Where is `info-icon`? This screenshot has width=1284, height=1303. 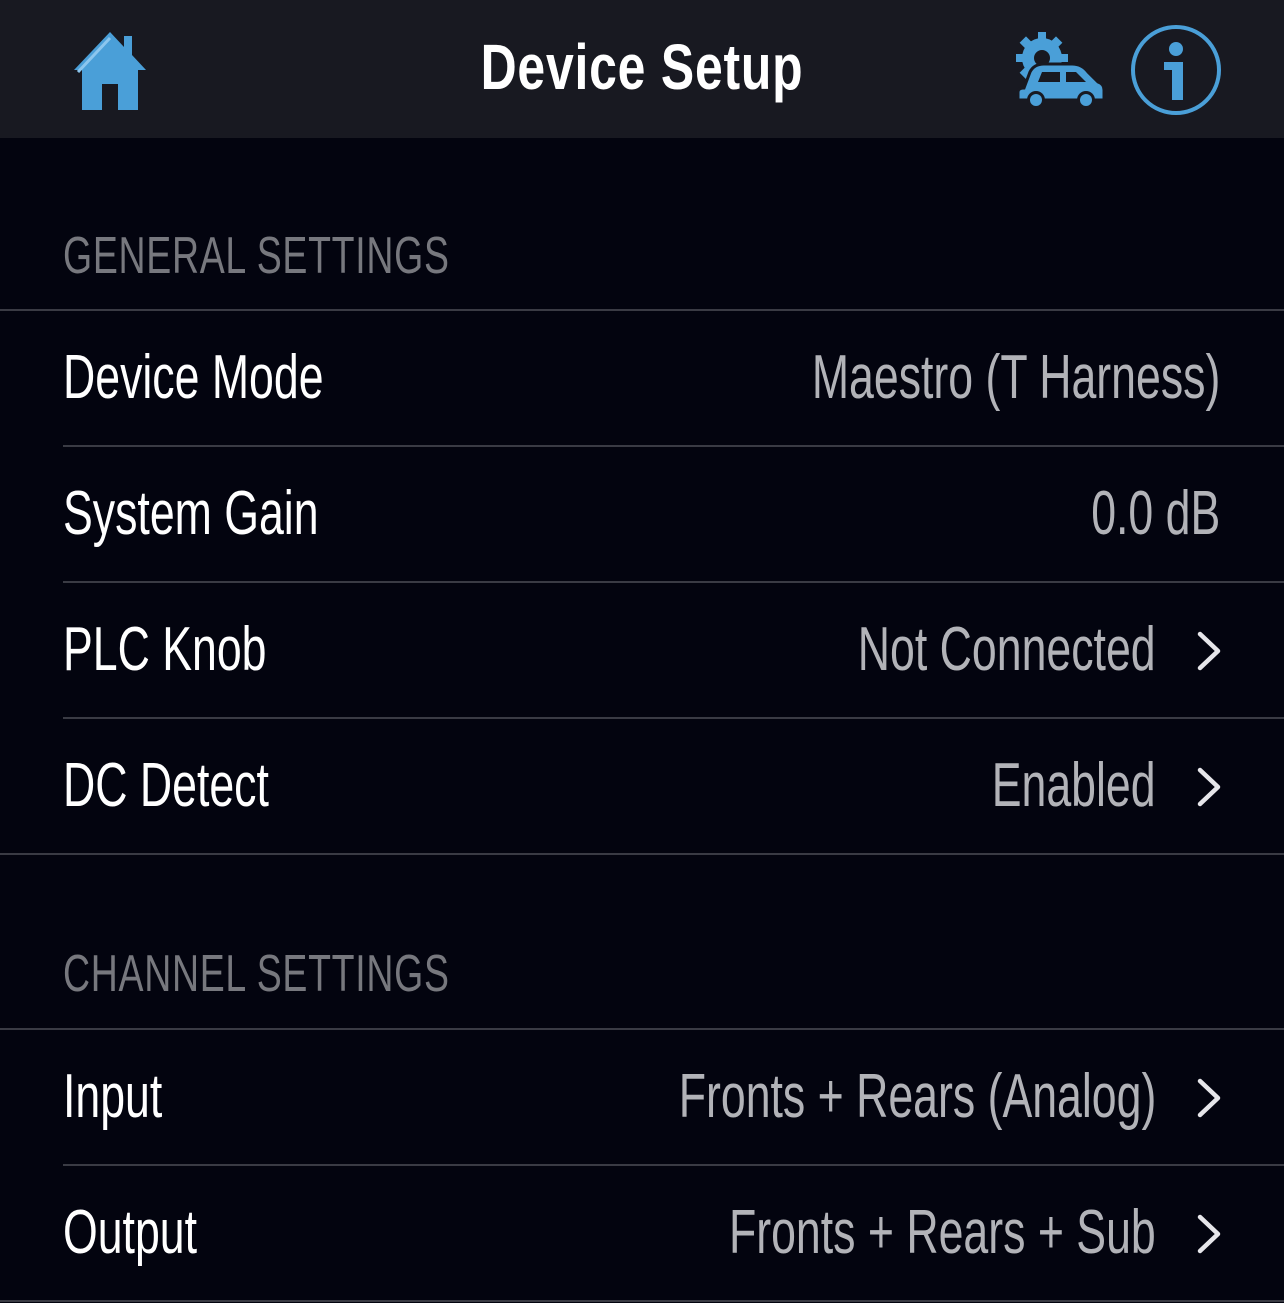 info-icon is located at coordinates (1176, 70).